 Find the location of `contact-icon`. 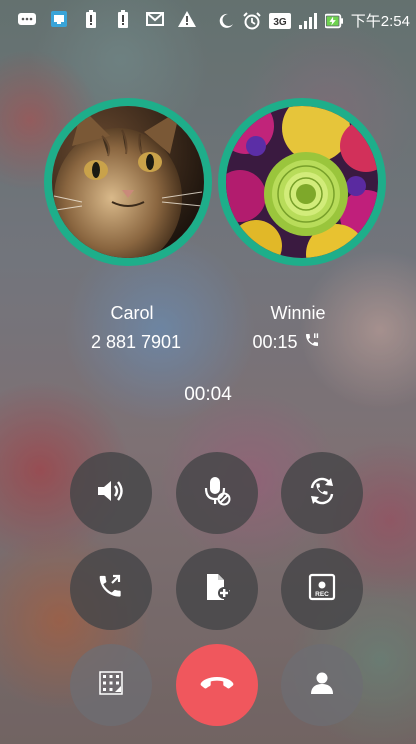

contact-icon is located at coordinates (322, 685).